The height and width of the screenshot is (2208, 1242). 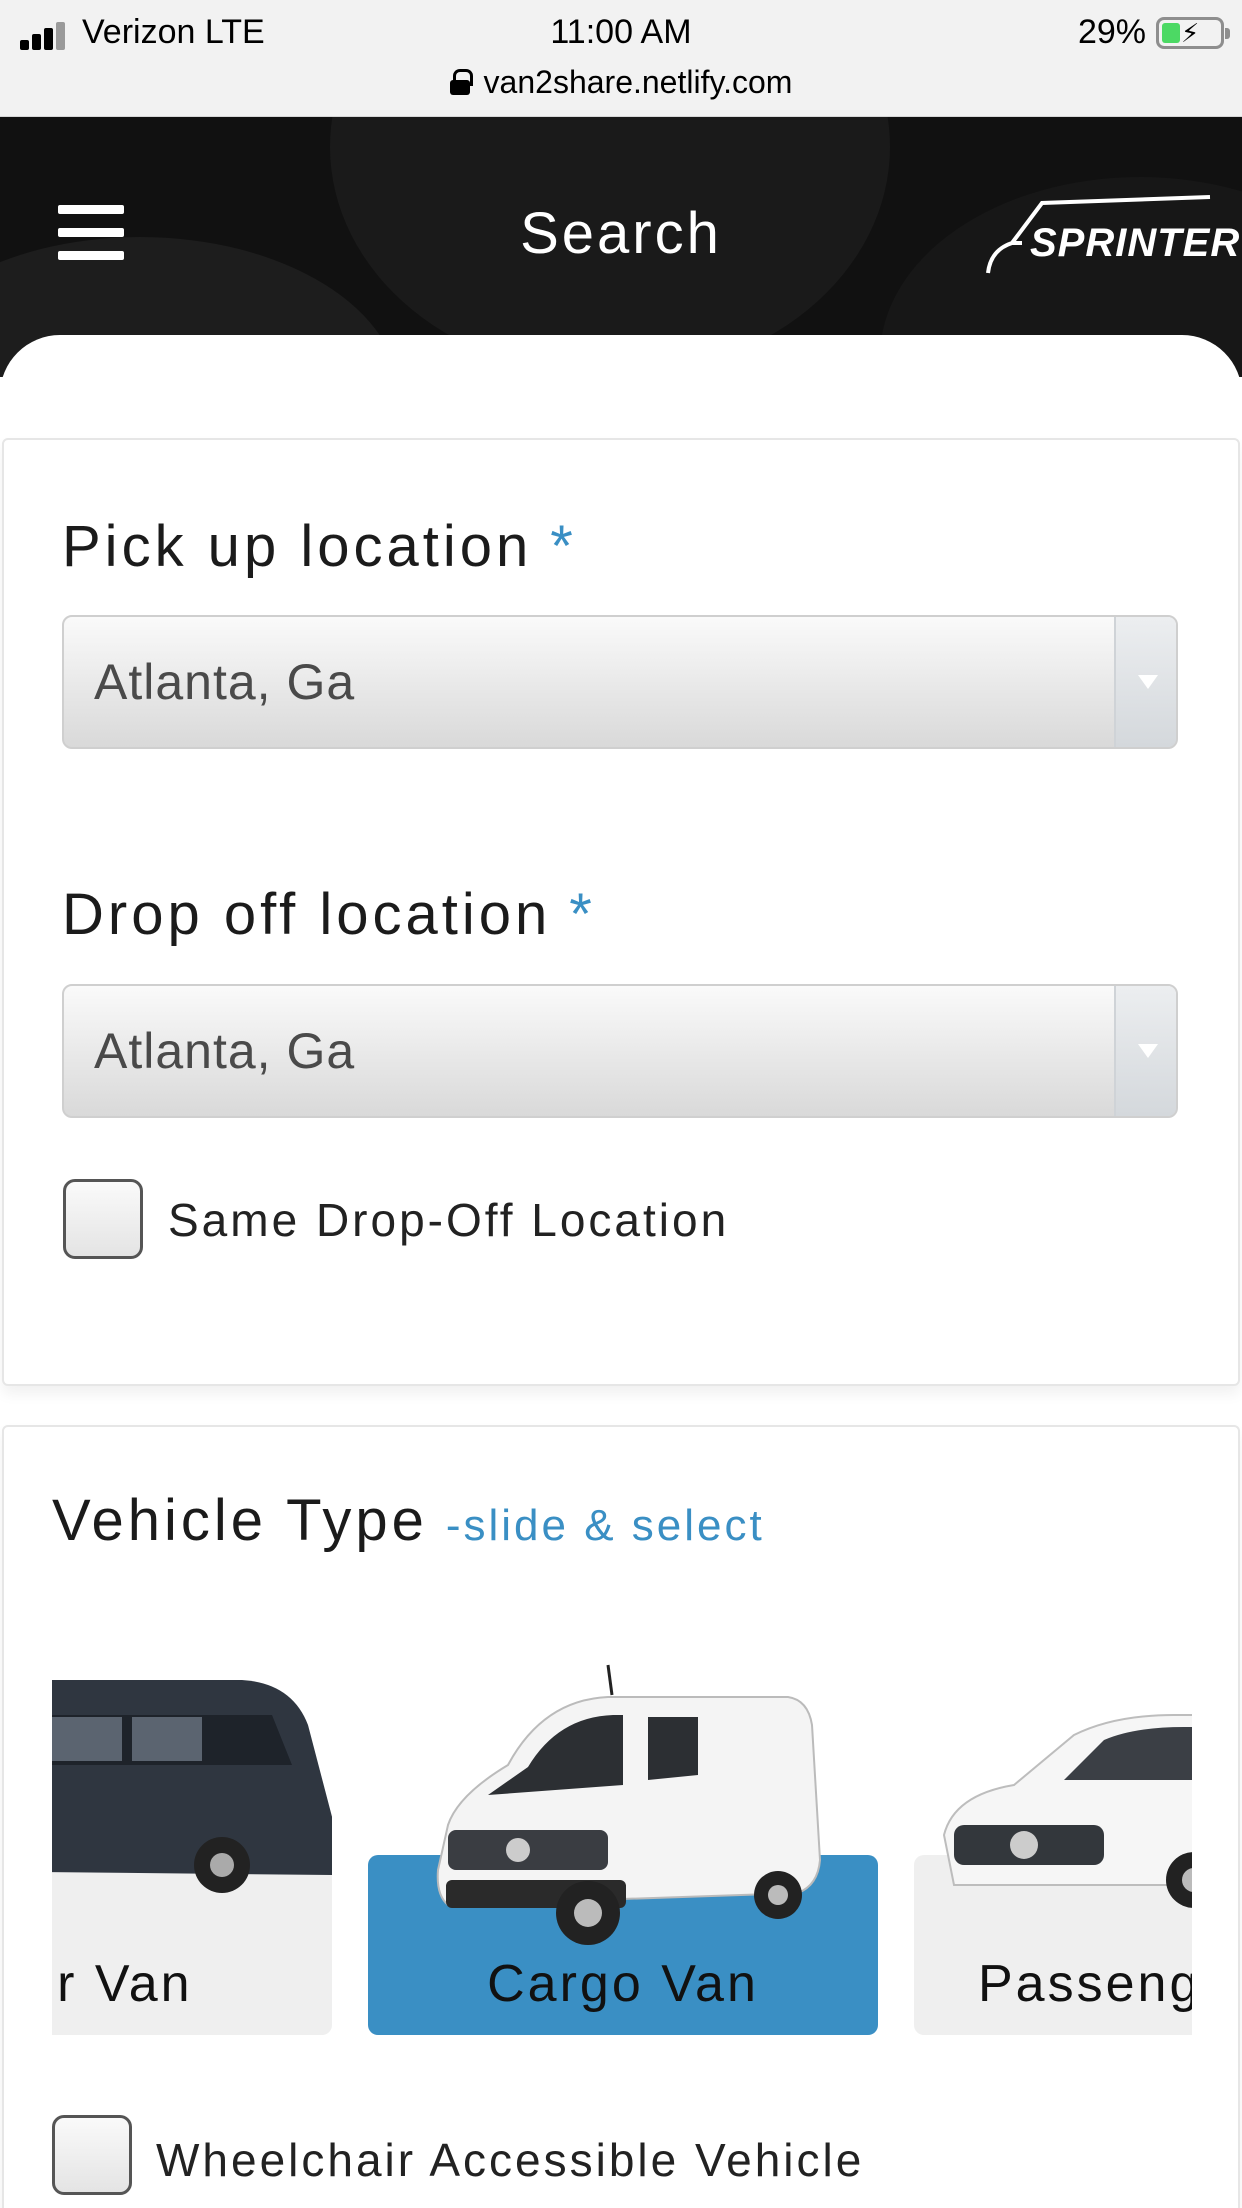 I want to click on pickup-select: Atlanta, Ga, so click(x=620, y=682).